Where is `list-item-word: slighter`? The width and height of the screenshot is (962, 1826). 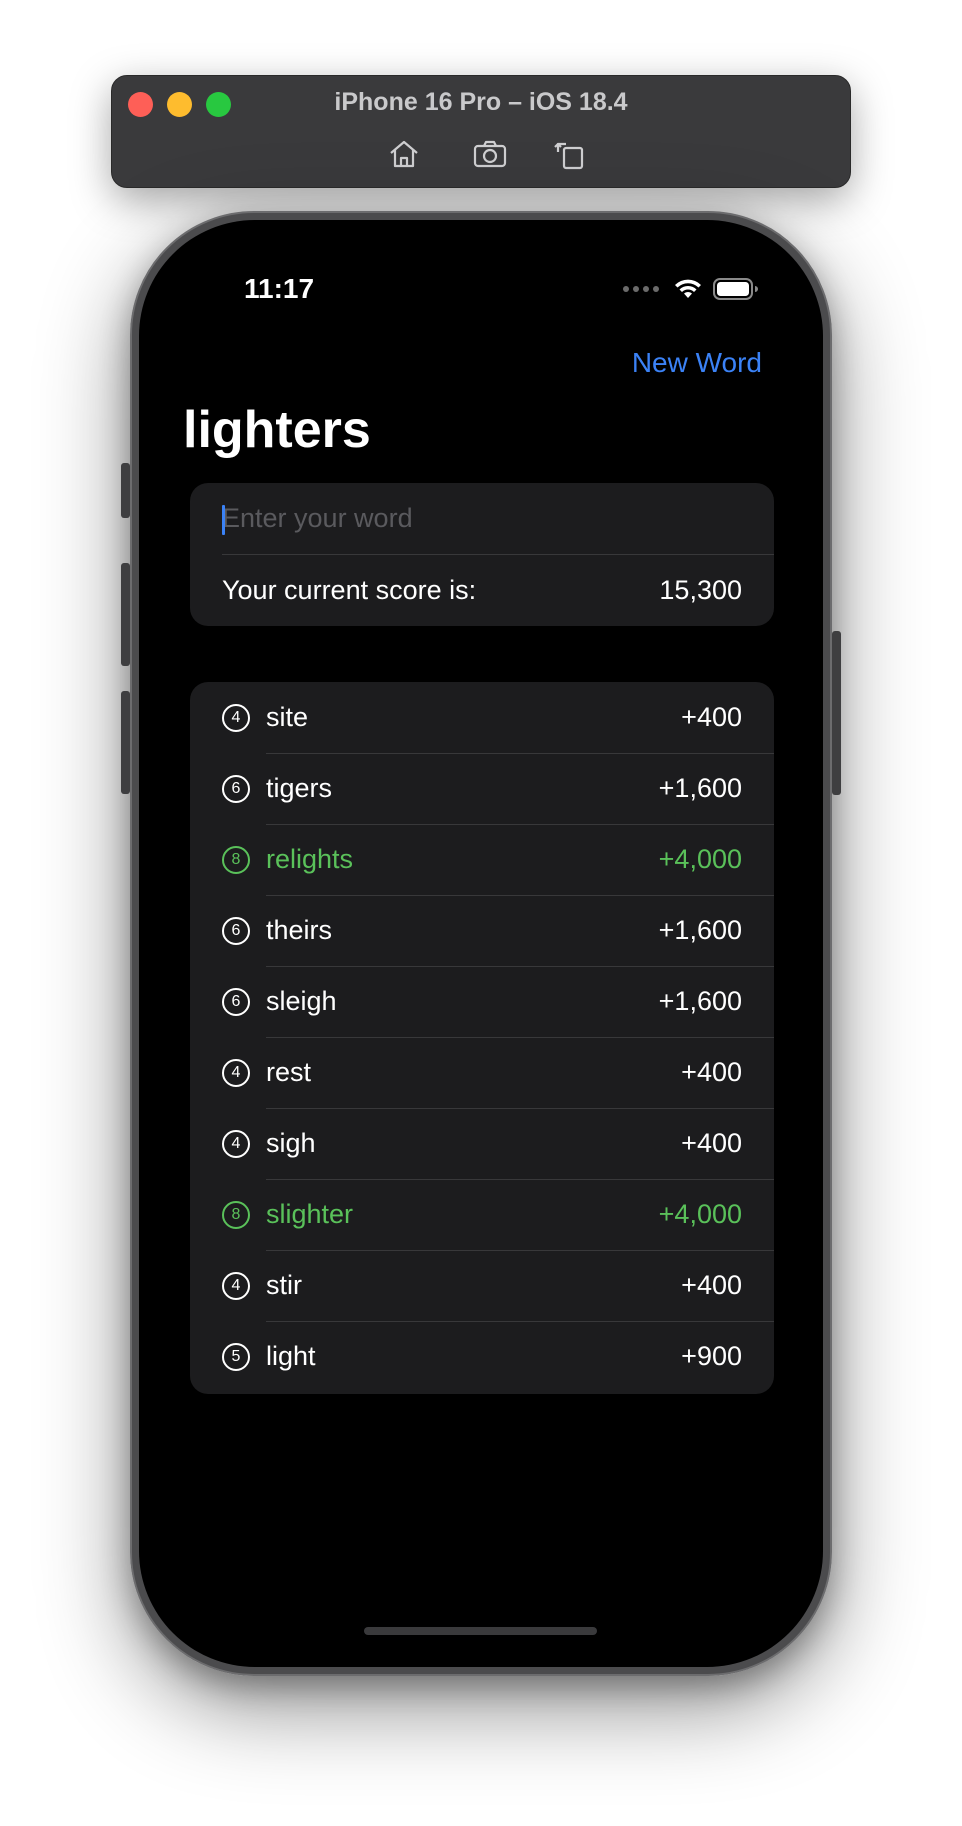
list-item-word: slighter is located at coordinates (310, 1214).